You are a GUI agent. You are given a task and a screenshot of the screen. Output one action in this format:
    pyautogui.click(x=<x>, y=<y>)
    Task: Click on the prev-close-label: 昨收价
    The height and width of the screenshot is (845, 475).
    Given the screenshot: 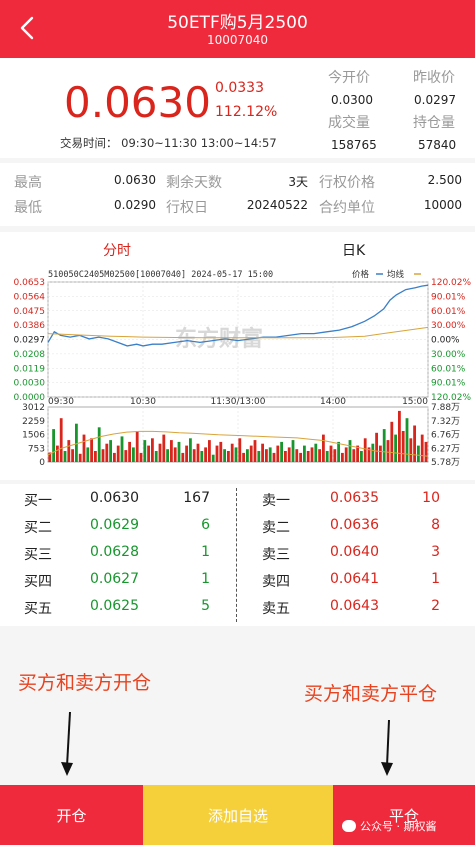 What is the action you would take?
    pyautogui.click(x=434, y=78)
    